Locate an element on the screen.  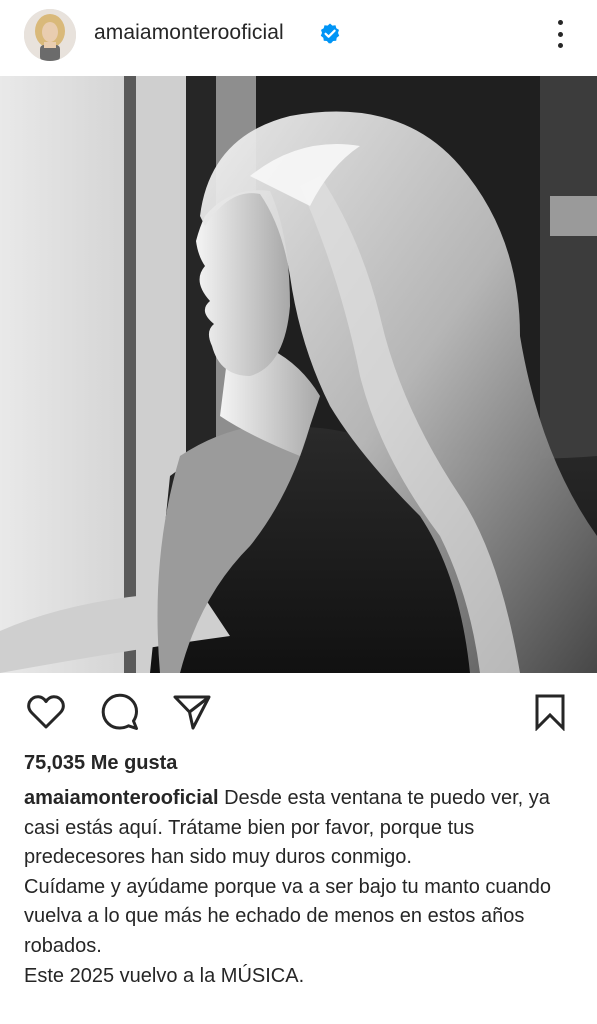
avatar is located at coordinates (50, 35).